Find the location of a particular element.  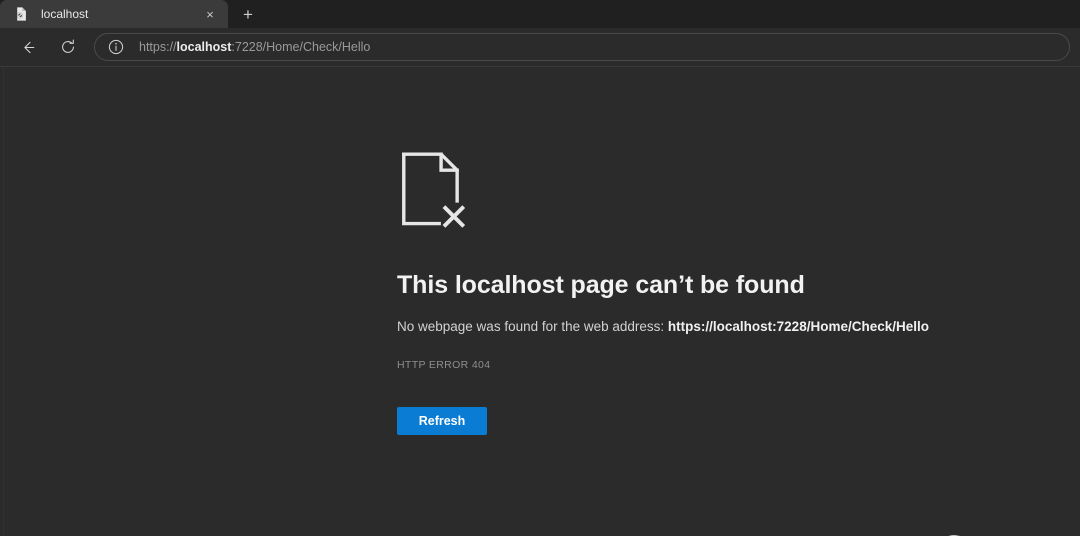

page-title: This localhost page can’t be found is located at coordinates (601, 285).